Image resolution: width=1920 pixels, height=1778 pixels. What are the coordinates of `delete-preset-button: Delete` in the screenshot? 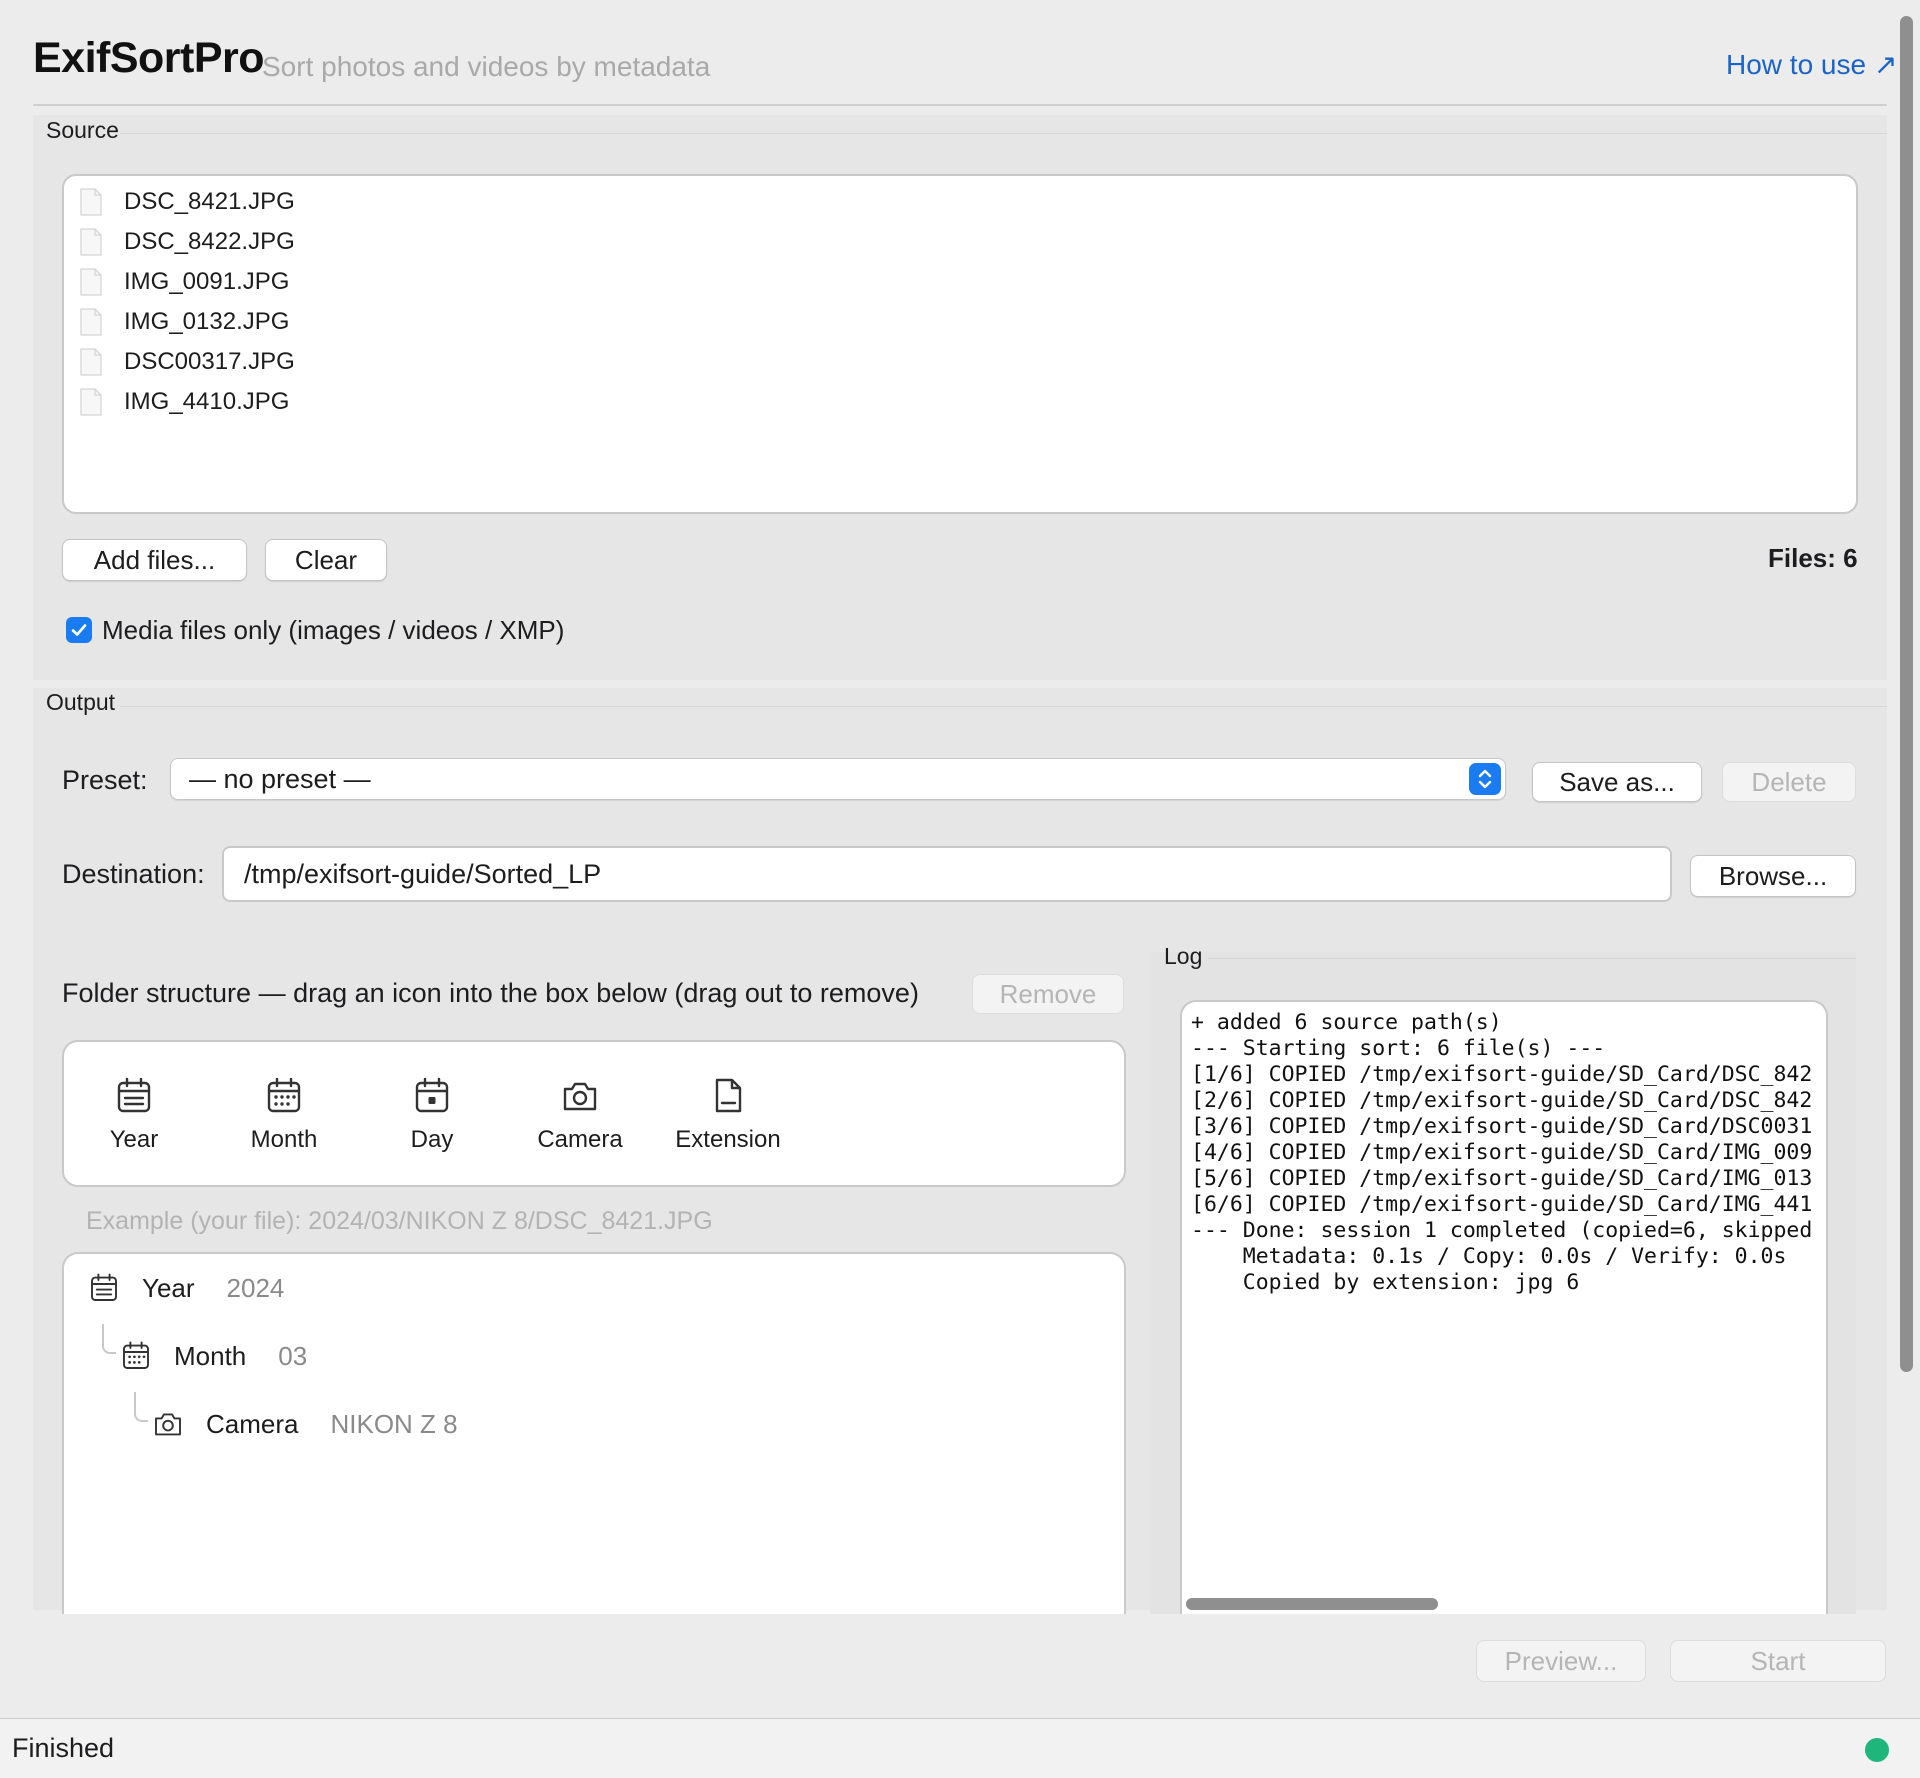 It's located at (1789, 782).